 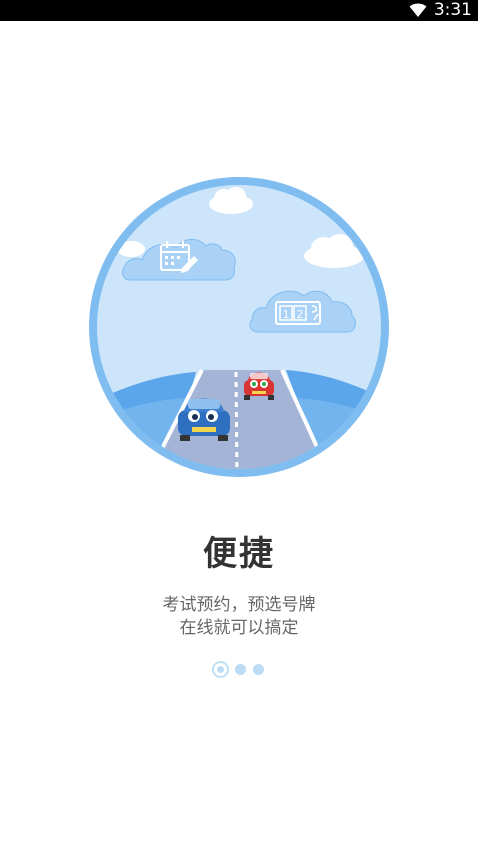 I want to click on status-bar: 3:31, so click(x=239, y=10).